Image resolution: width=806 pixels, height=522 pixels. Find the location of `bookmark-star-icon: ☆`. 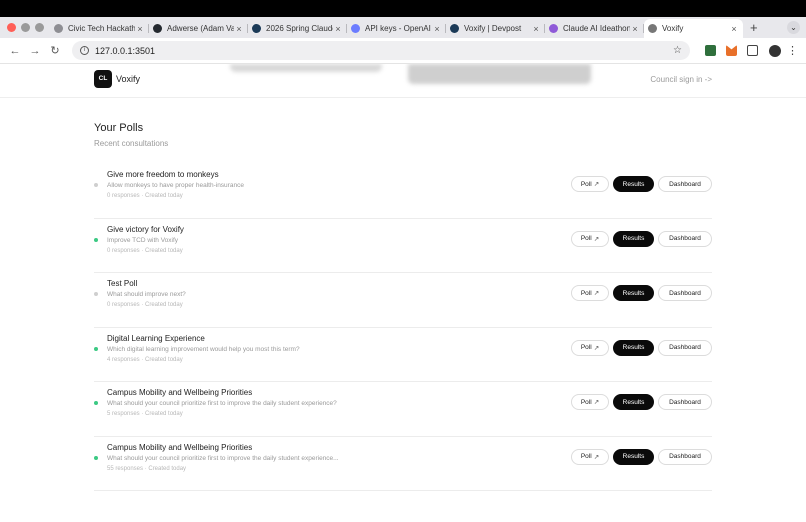

bookmark-star-icon: ☆ is located at coordinates (677, 50).